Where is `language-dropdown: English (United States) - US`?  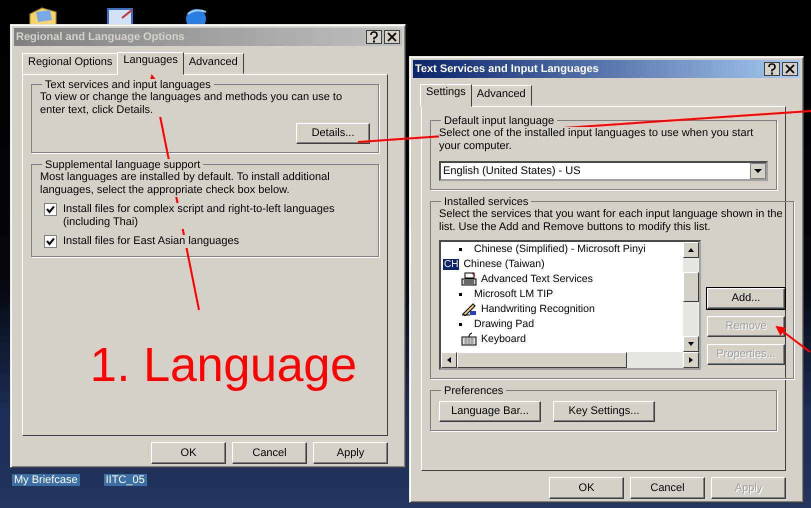 language-dropdown: English (United States) - US is located at coordinates (603, 170).